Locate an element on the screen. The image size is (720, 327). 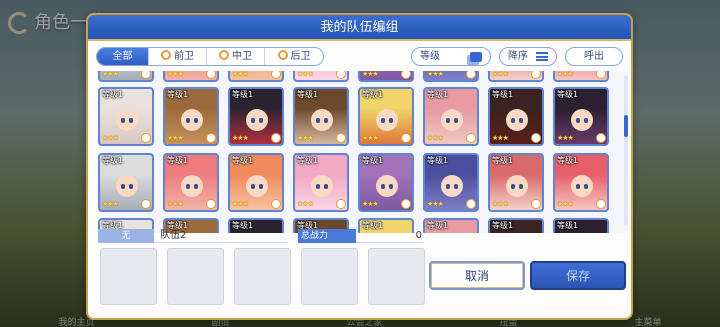
sort-order-button: 降序 is located at coordinates (528, 56).